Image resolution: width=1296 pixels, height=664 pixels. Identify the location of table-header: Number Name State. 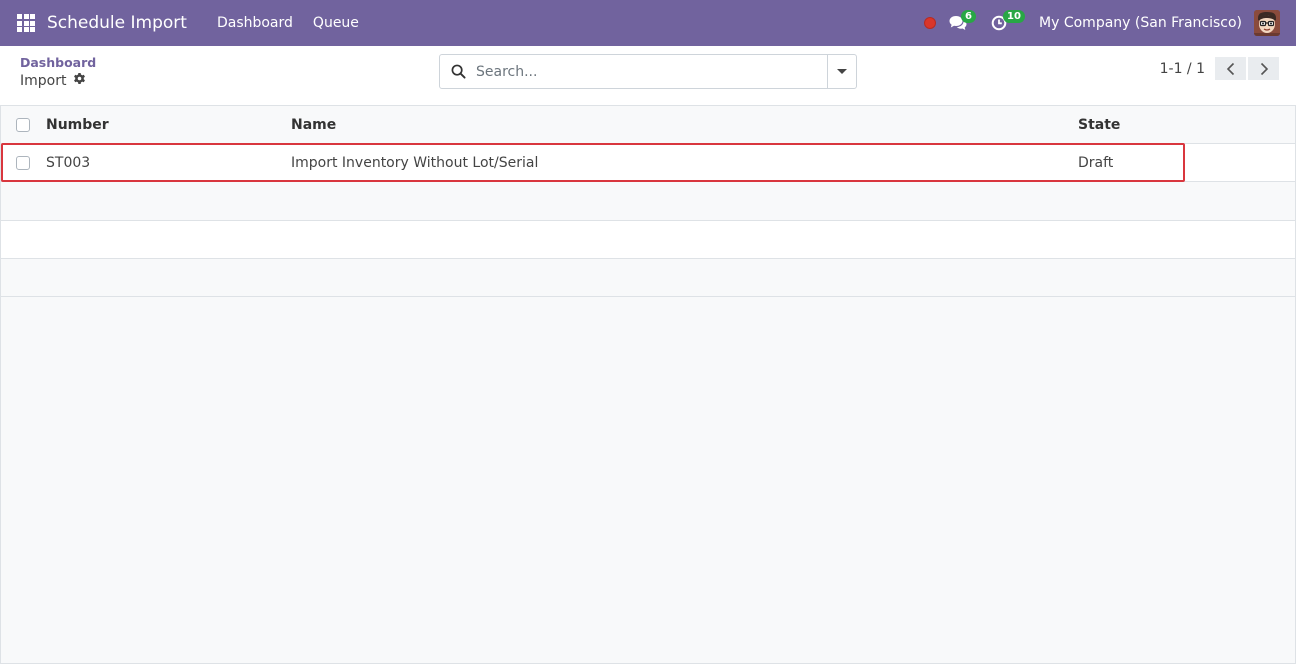
(648, 125).